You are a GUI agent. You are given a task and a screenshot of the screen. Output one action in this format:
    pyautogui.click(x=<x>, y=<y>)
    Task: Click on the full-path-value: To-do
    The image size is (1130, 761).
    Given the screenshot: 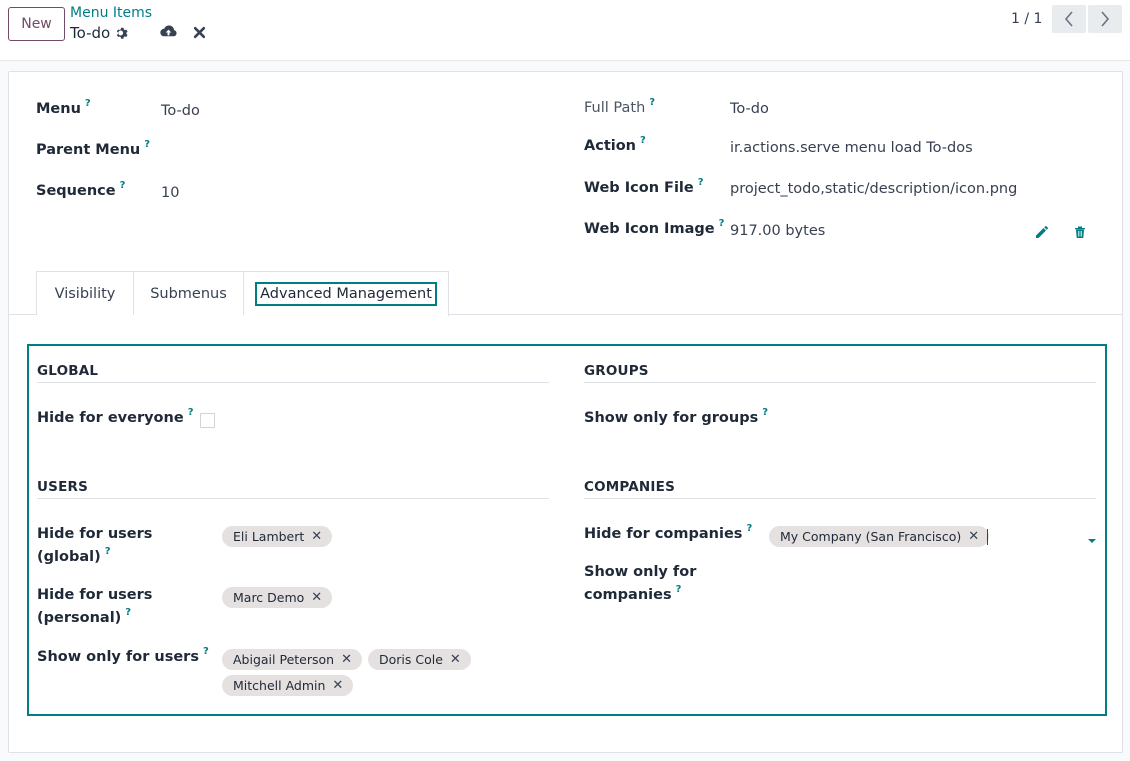 What is the action you would take?
    pyautogui.click(x=749, y=109)
    